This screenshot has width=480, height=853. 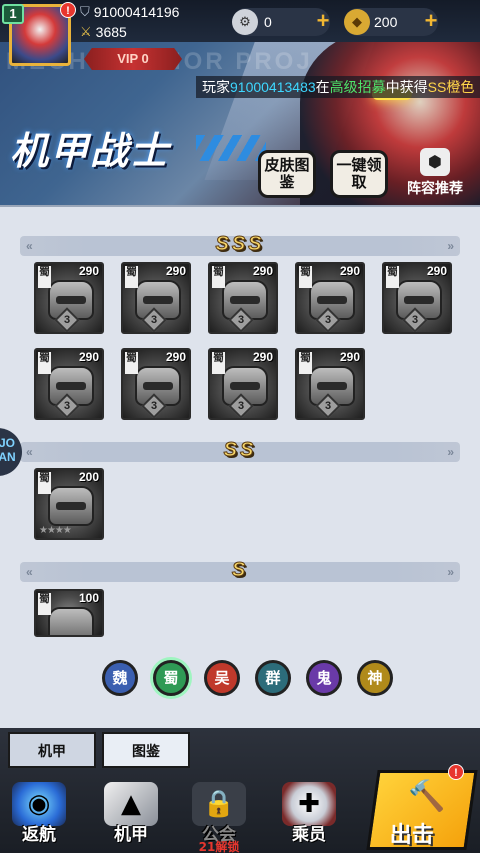 What do you see at coordinates (52, 750) in the screenshot?
I see `tab-mecha: 机甲` at bounding box center [52, 750].